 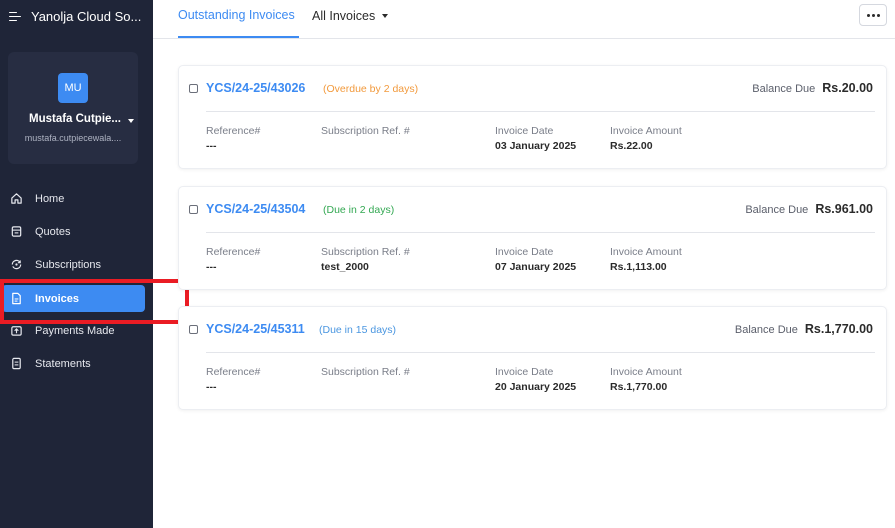 What do you see at coordinates (16, 298) in the screenshot?
I see `invoice-icon` at bounding box center [16, 298].